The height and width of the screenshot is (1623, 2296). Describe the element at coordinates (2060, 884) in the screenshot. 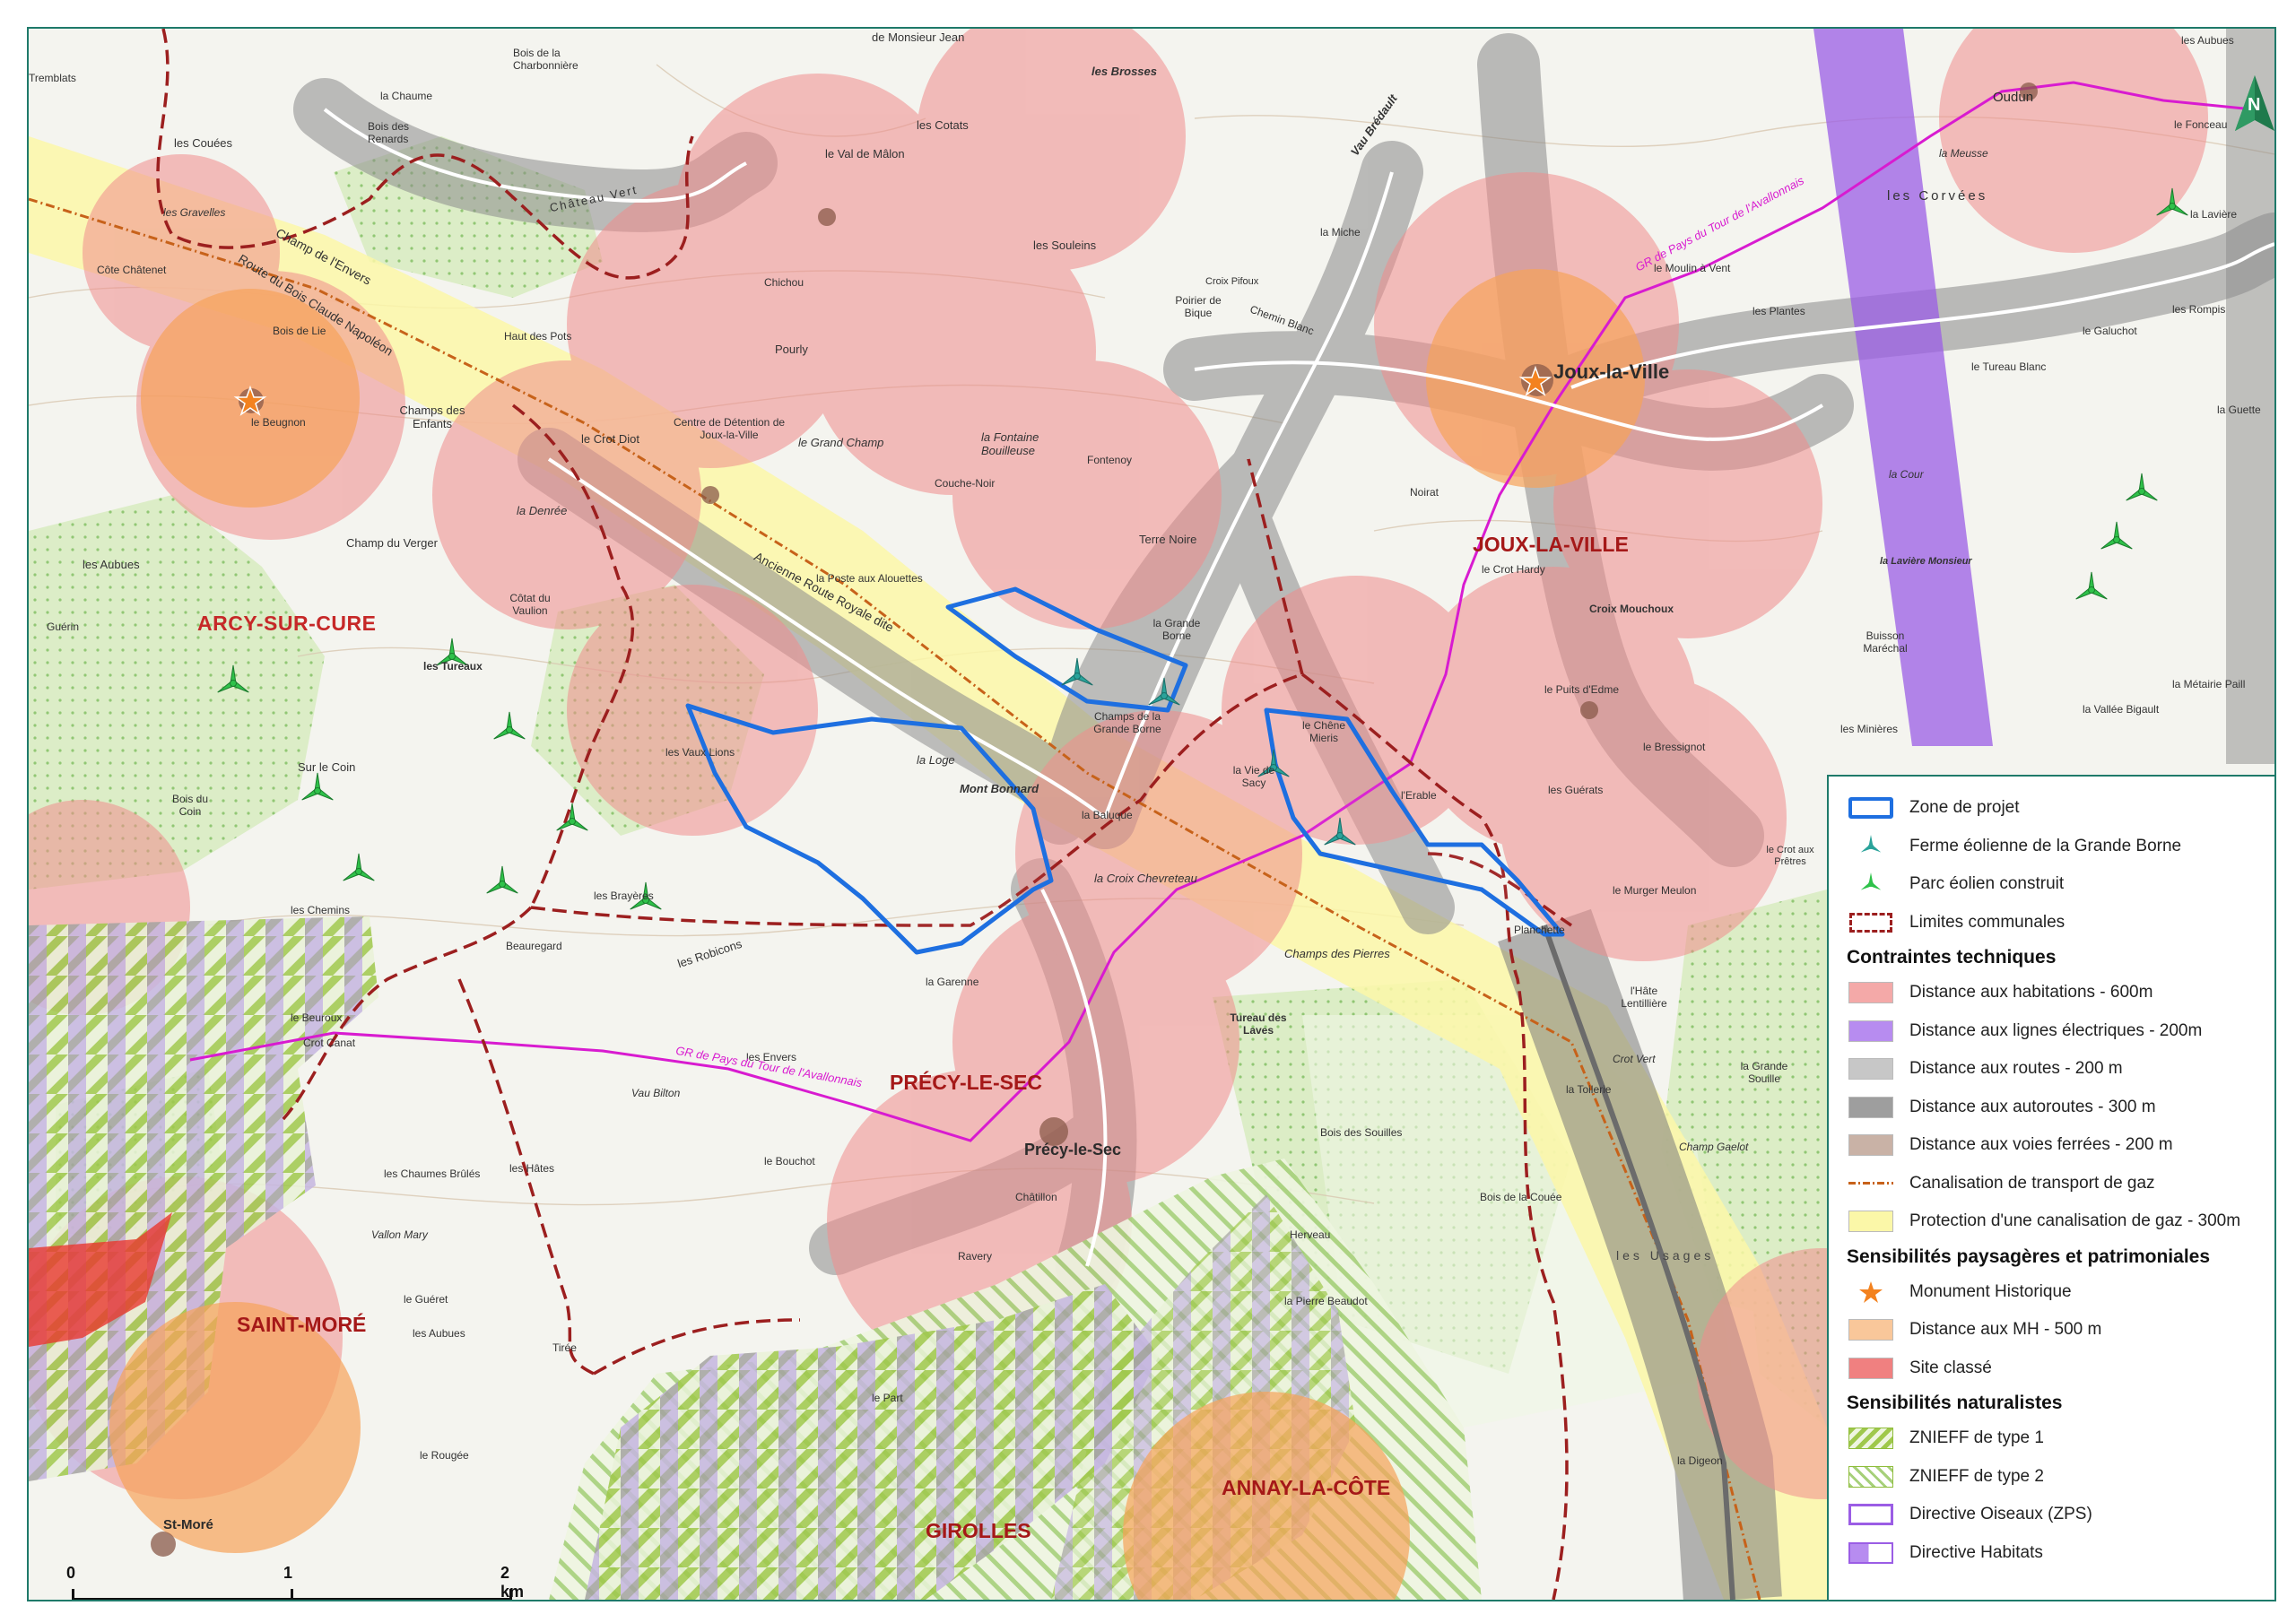

I see `legend-item: Parc éolien construit` at that location.